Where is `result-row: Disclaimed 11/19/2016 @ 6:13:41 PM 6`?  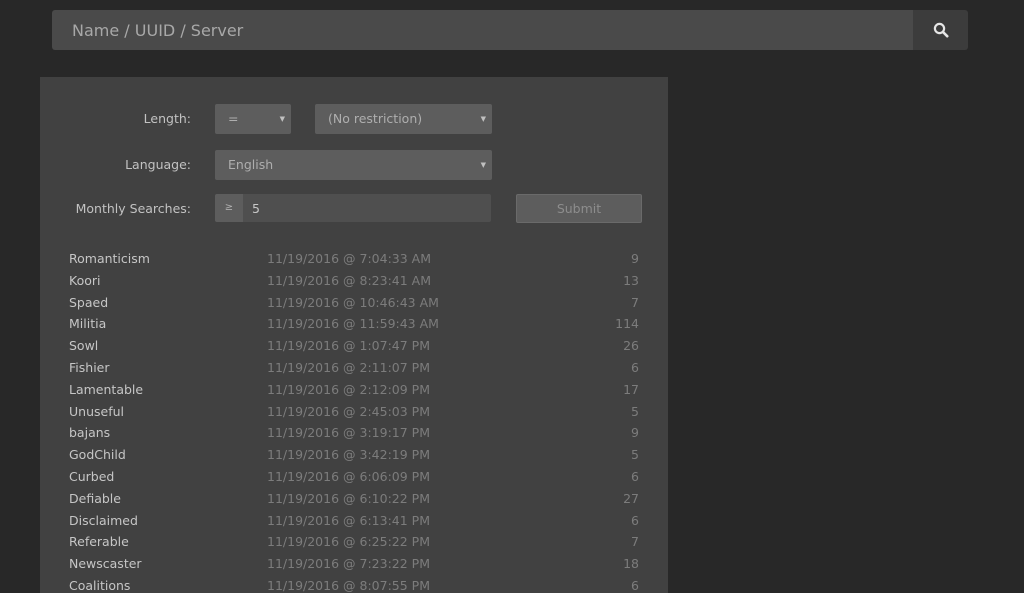
result-row: Disclaimed 11/19/2016 @ 6:13:41 PM 6 is located at coordinates (354, 522).